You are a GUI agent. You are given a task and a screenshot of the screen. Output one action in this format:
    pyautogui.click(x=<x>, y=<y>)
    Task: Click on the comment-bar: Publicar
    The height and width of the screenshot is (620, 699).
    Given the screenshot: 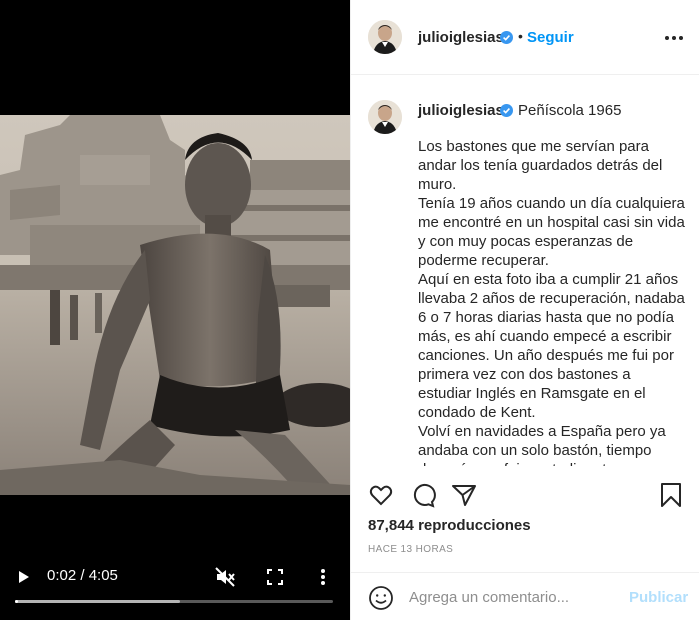 What is the action you would take?
    pyautogui.click(x=525, y=596)
    